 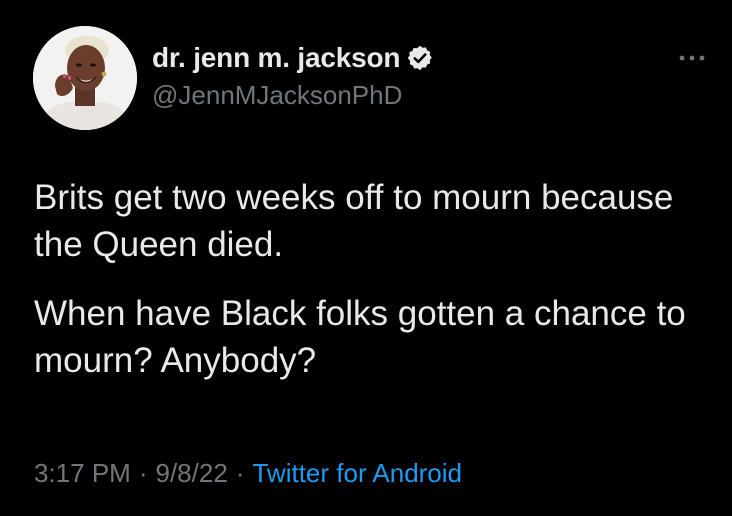 What do you see at coordinates (82, 473) in the screenshot?
I see `tweet-time: 3:17 PM` at bounding box center [82, 473].